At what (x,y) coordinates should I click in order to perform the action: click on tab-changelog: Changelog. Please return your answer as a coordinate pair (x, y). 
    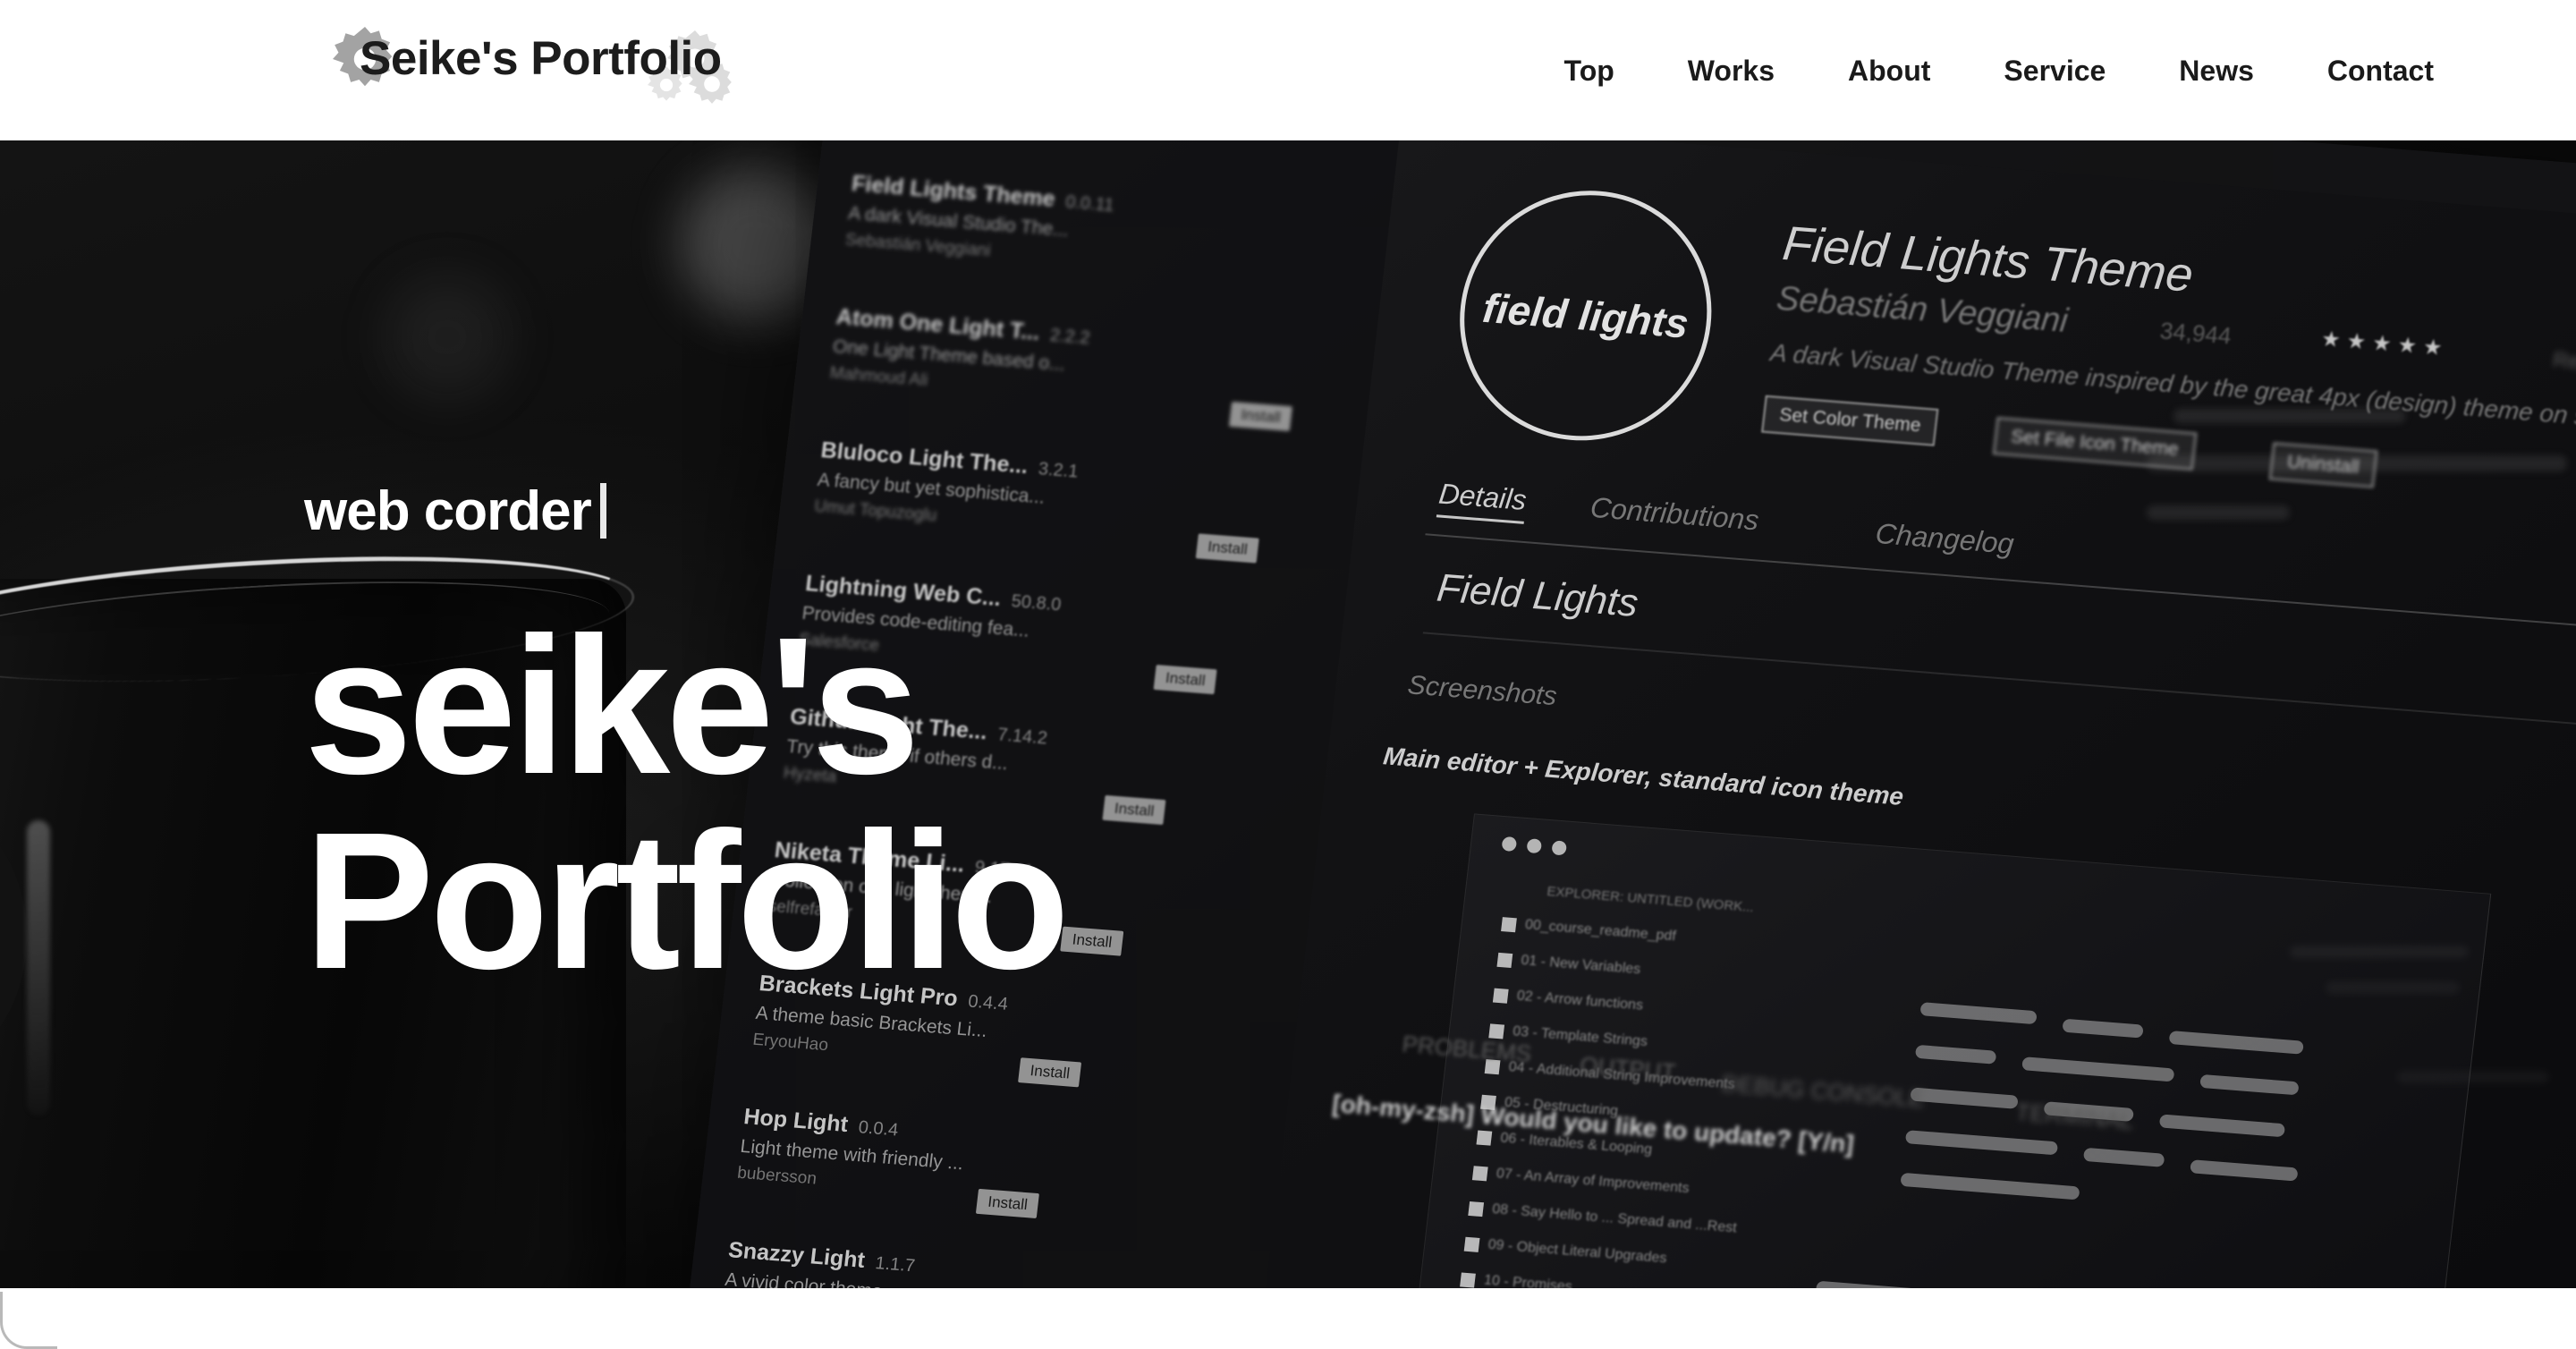
    Looking at the image, I should click on (1945, 538).